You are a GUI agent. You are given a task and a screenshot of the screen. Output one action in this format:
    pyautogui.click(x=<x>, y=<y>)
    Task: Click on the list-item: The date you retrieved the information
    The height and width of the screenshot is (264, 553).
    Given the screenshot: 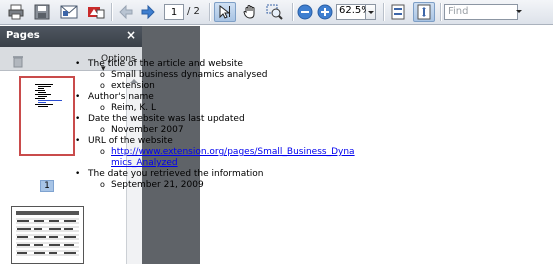 What is the action you would take?
    pyautogui.click(x=210, y=174)
    